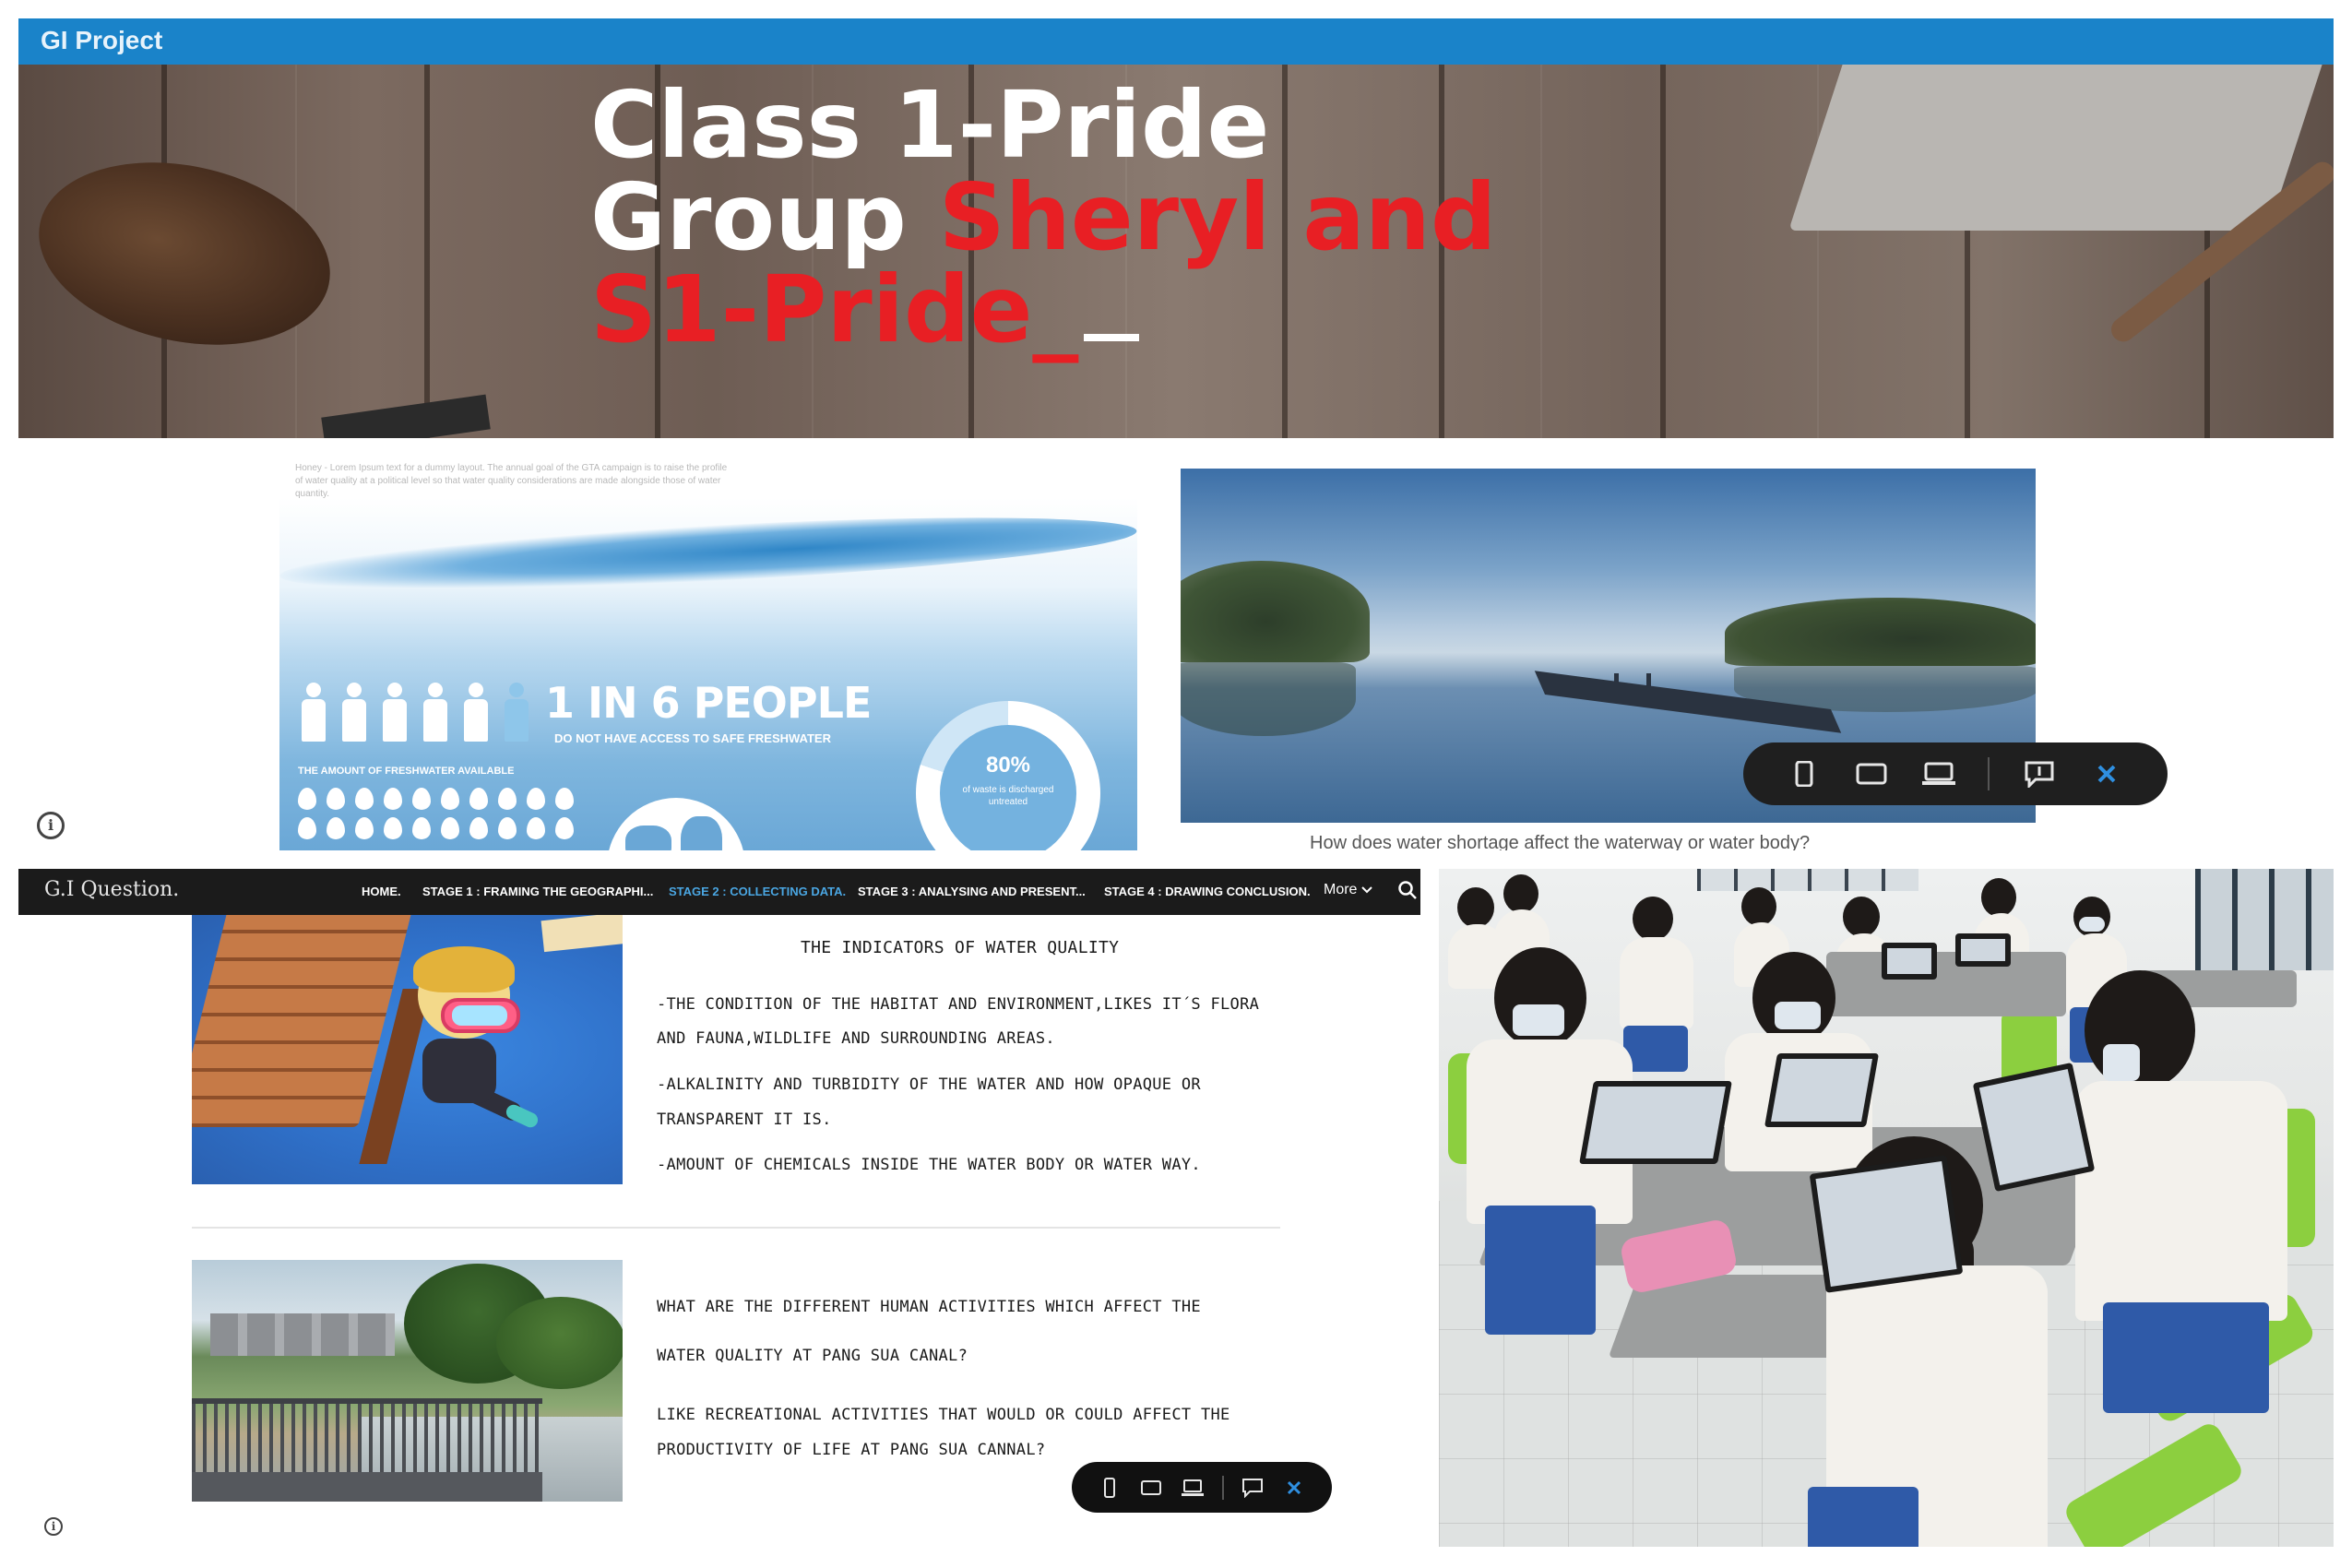 The height and width of the screenshot is (1568, 2352). What do you see at coordinates (960, 947) in the screenshot?
I see `indicators-heading: THE INDICATORS OF WATER QUALITY` at bounding box center [960, 947].